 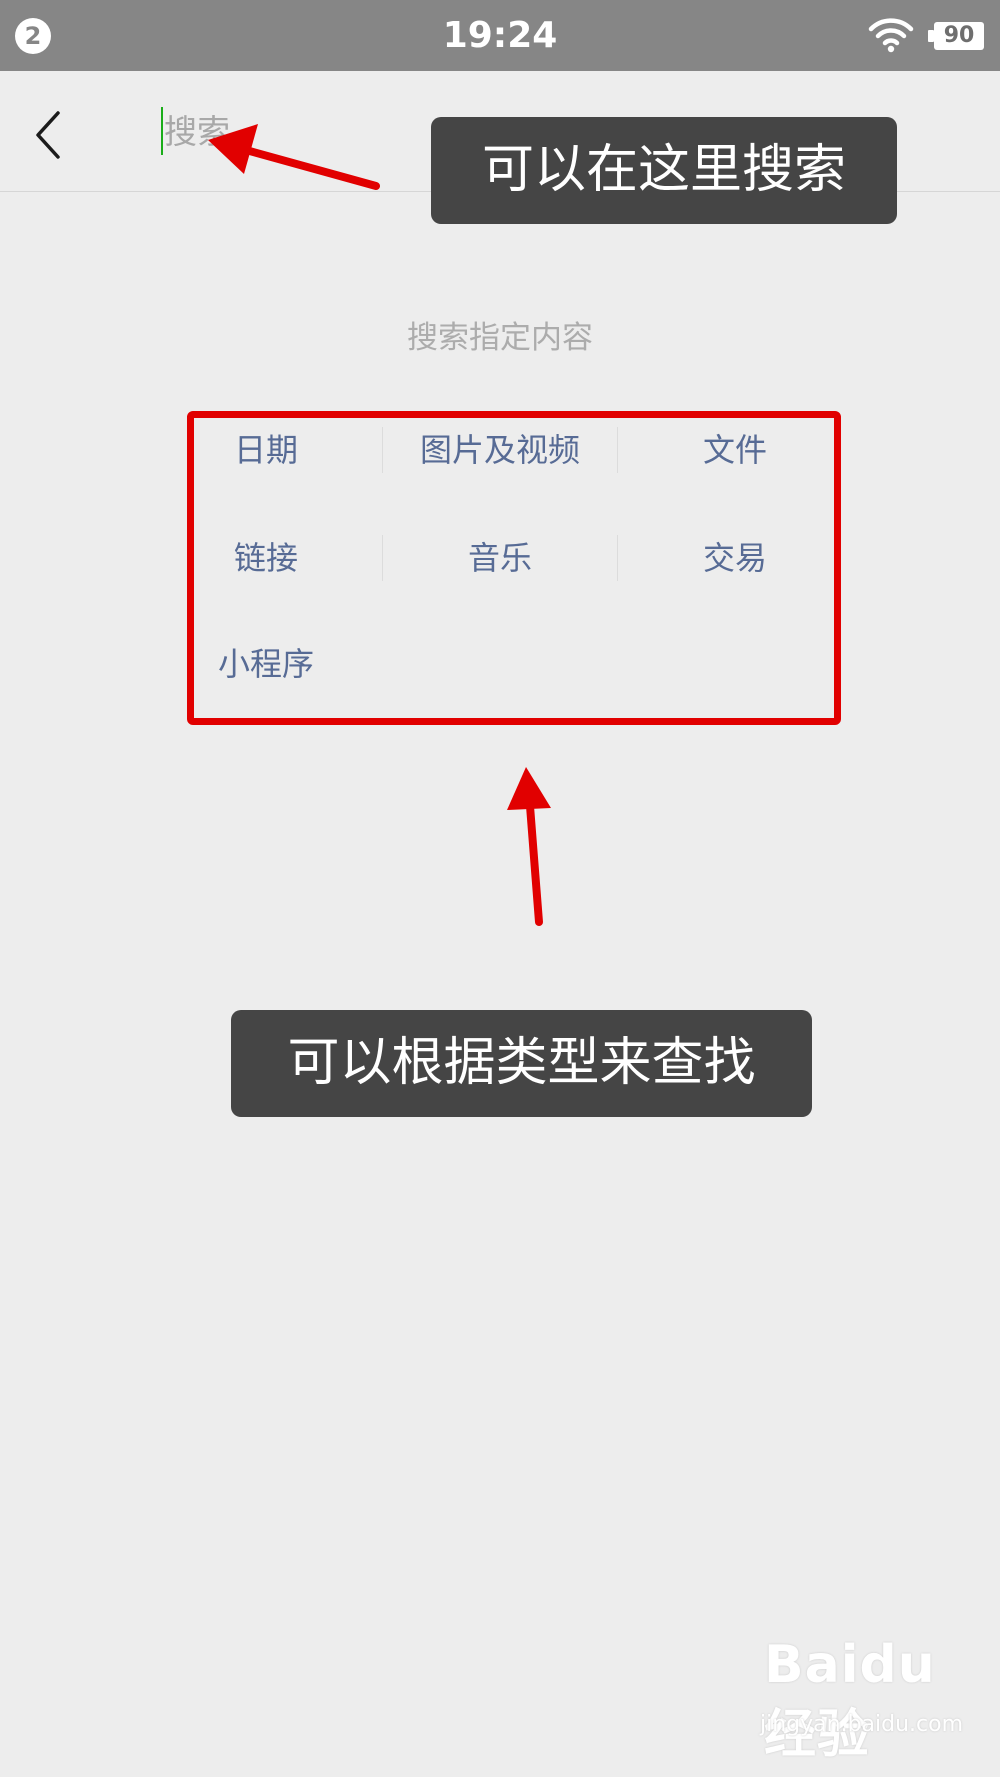 What do you see at coordinates (48, 135) in the screenshot?
I see `chevron-left-icon` at bounding box center [48, 135].